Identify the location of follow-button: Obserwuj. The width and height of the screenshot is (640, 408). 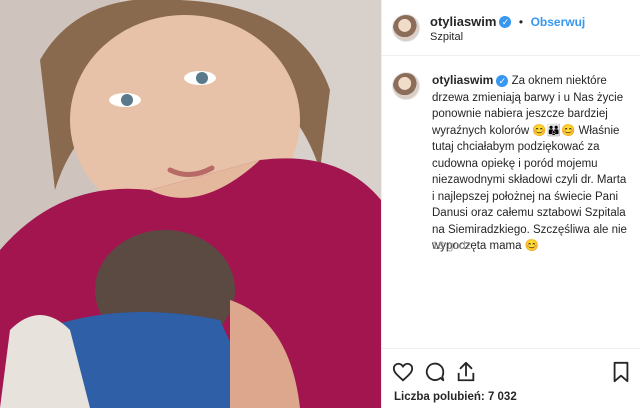
(558, 22).